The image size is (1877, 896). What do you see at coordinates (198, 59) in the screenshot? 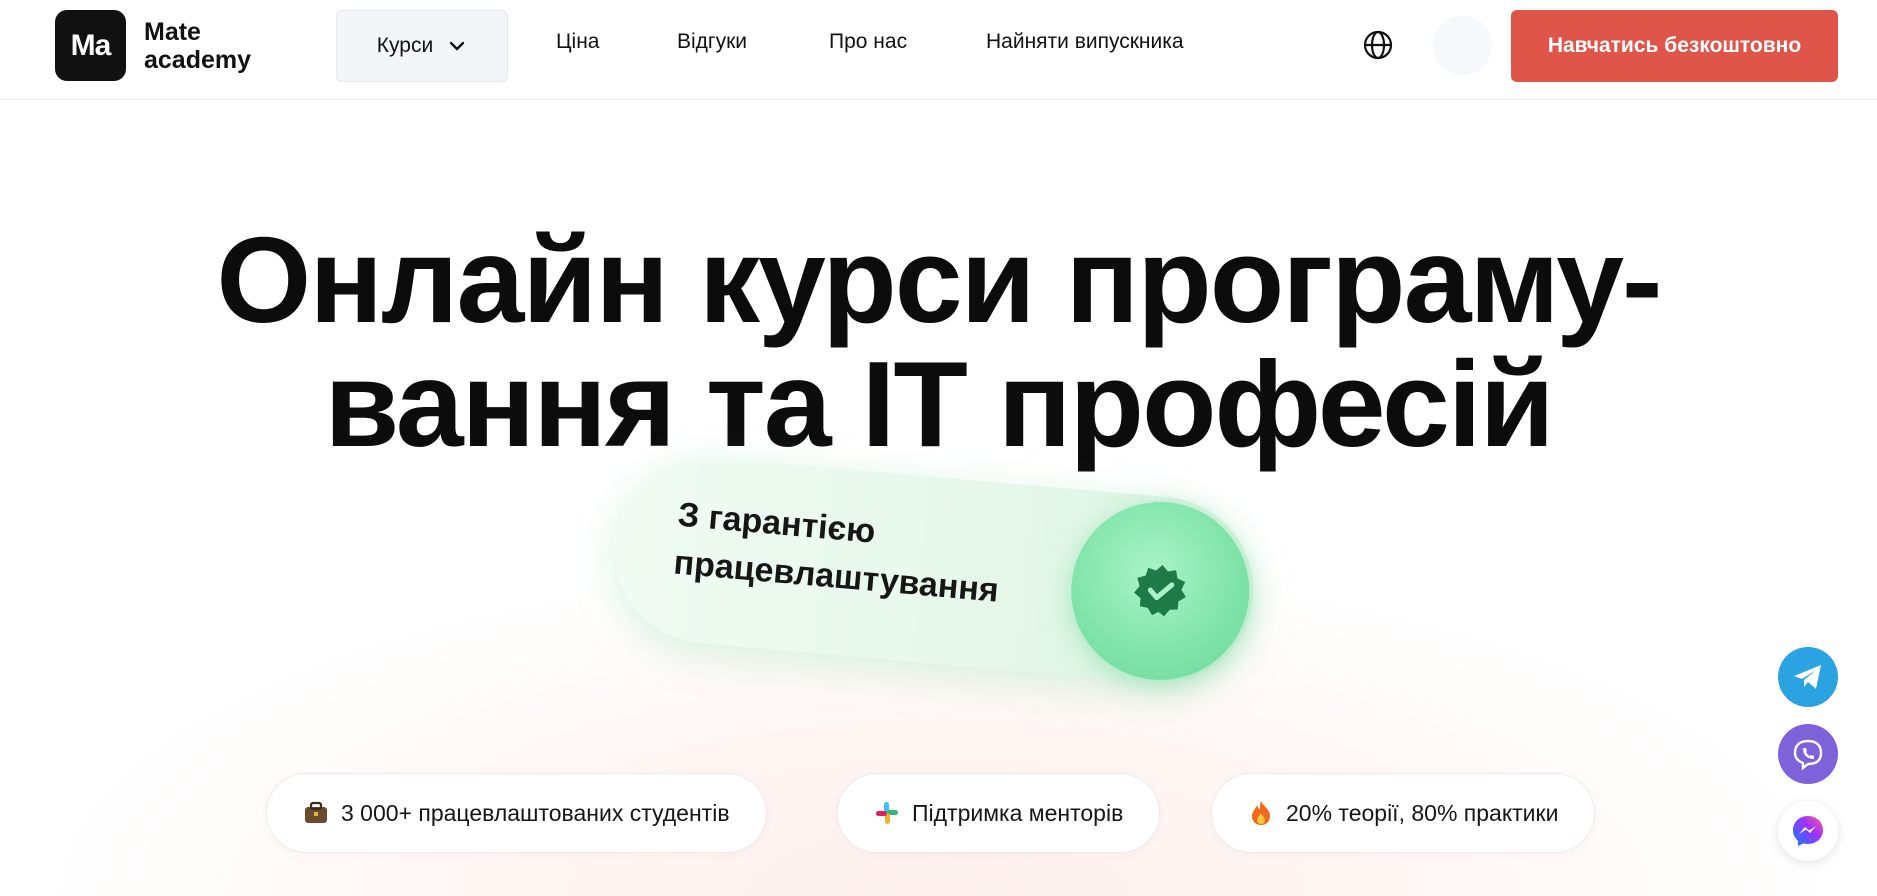
I see `logo-line-2: academy` at bounding box center [198, 59].